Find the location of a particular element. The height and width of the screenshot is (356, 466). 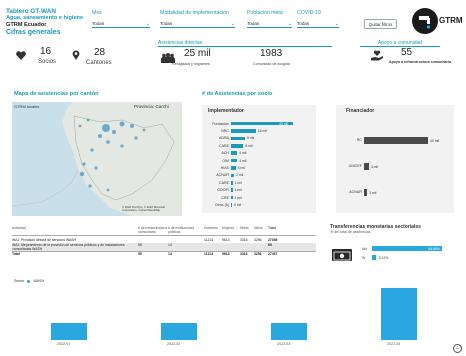

financiador-chart-header: Financiador is located at coordinates (360, 111).